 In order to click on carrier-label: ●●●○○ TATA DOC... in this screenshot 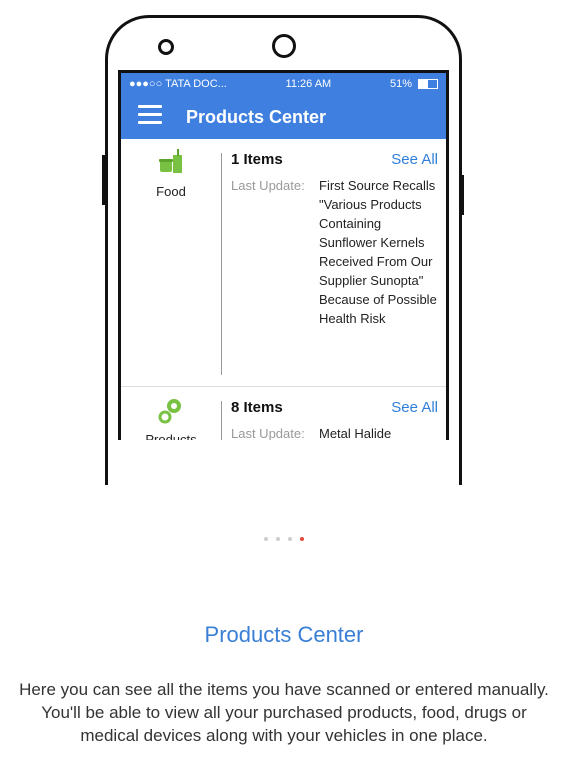, I will do `click(178, 84)`.